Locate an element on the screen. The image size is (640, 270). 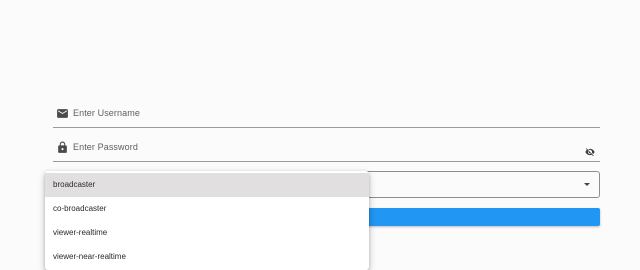
eye-off-icon is located at coordinates (590, 150).